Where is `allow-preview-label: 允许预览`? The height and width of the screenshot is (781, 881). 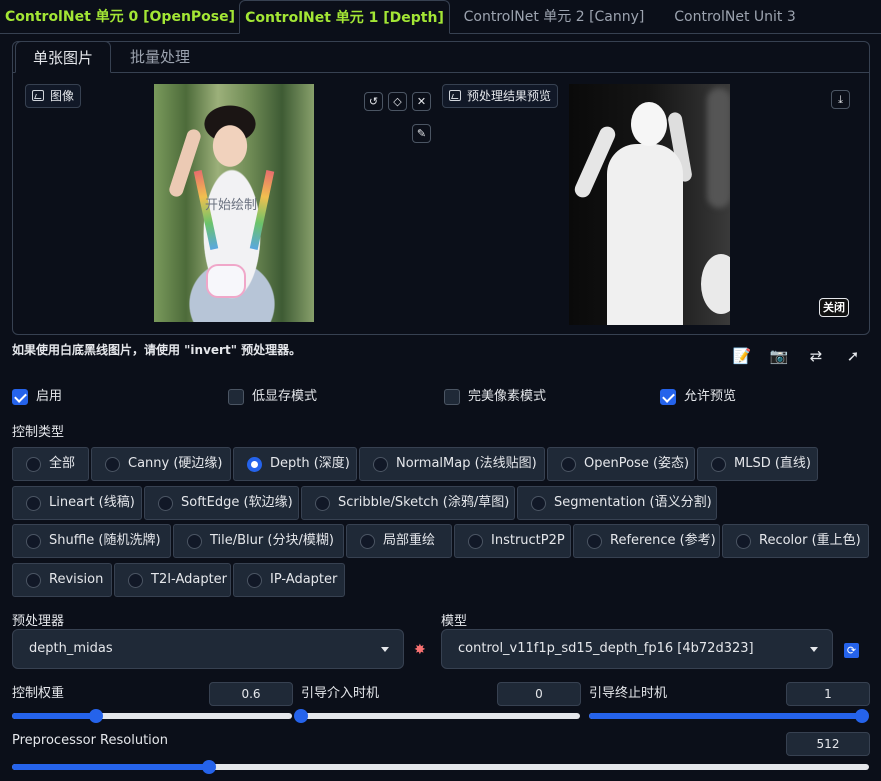
allow-preview-label: 允许预览 is located at coordinates (710, 396).